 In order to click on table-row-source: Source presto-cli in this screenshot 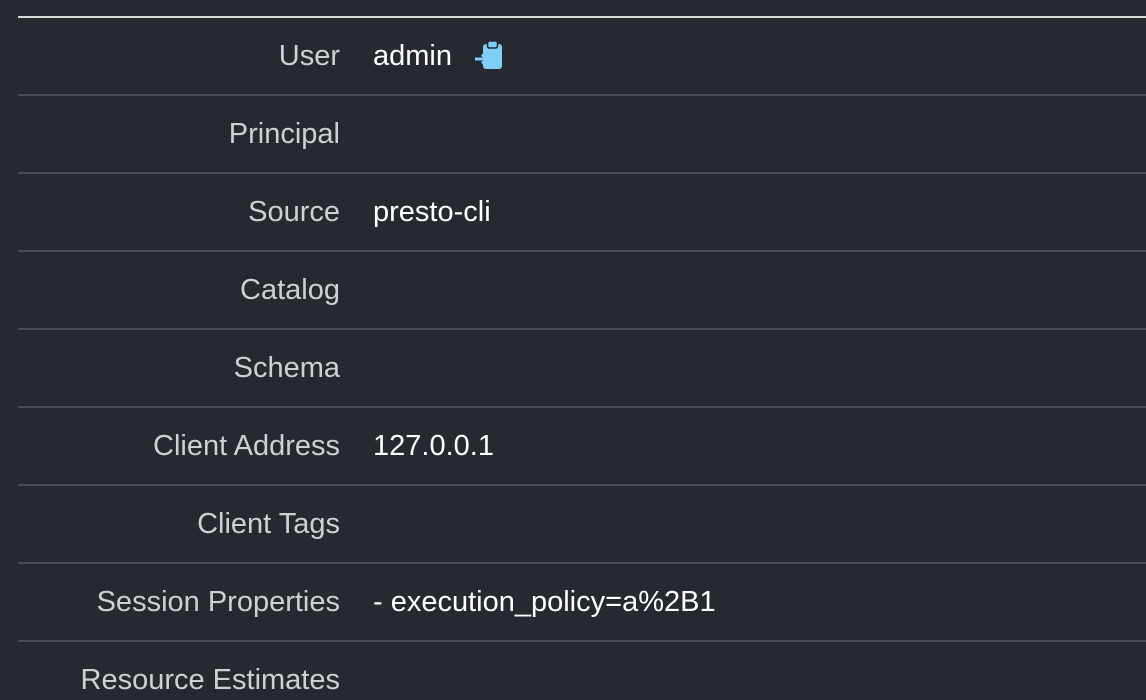, I will do `click(582, 213)`.